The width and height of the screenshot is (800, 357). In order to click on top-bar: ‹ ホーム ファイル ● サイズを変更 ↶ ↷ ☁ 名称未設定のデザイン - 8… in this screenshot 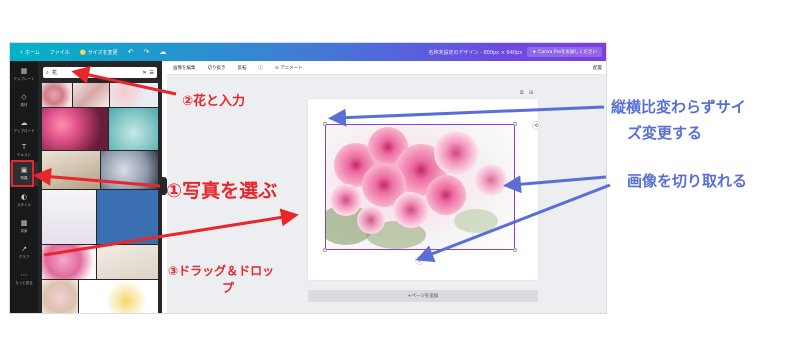, I will do `click(308, 52)`.